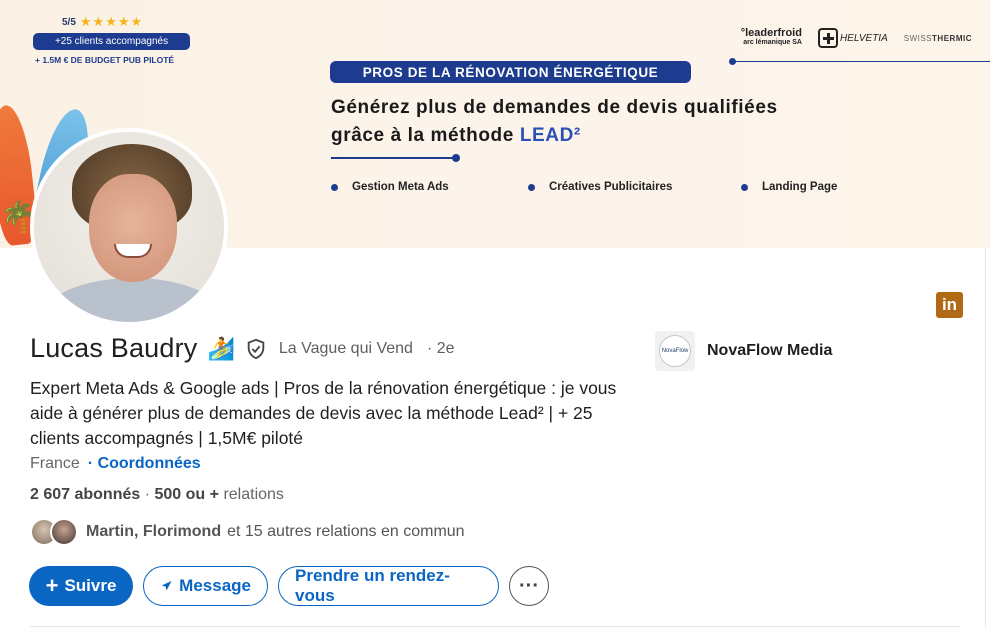  I want to click on send-icon, so click(166, 586).